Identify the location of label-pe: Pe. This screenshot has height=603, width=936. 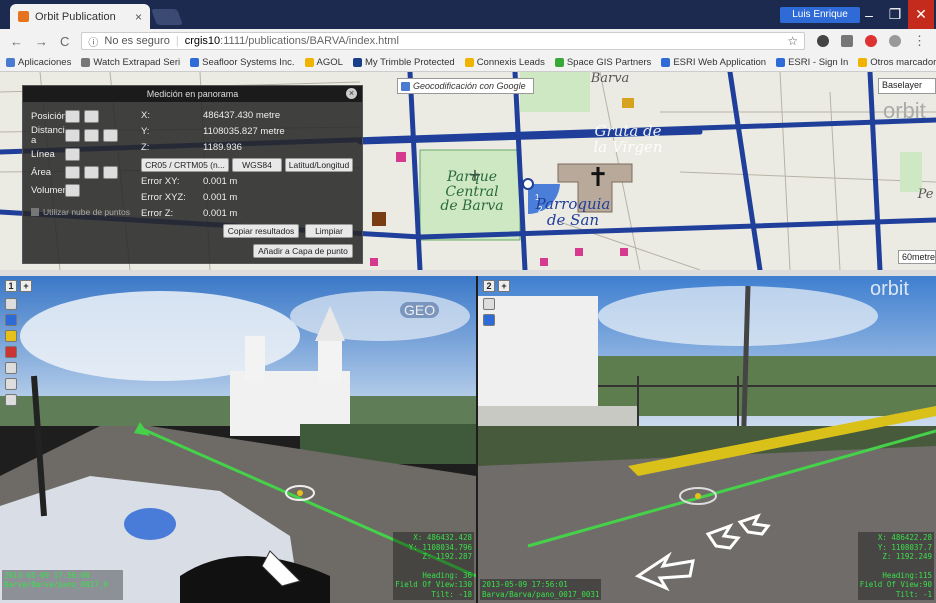
(925, 194).